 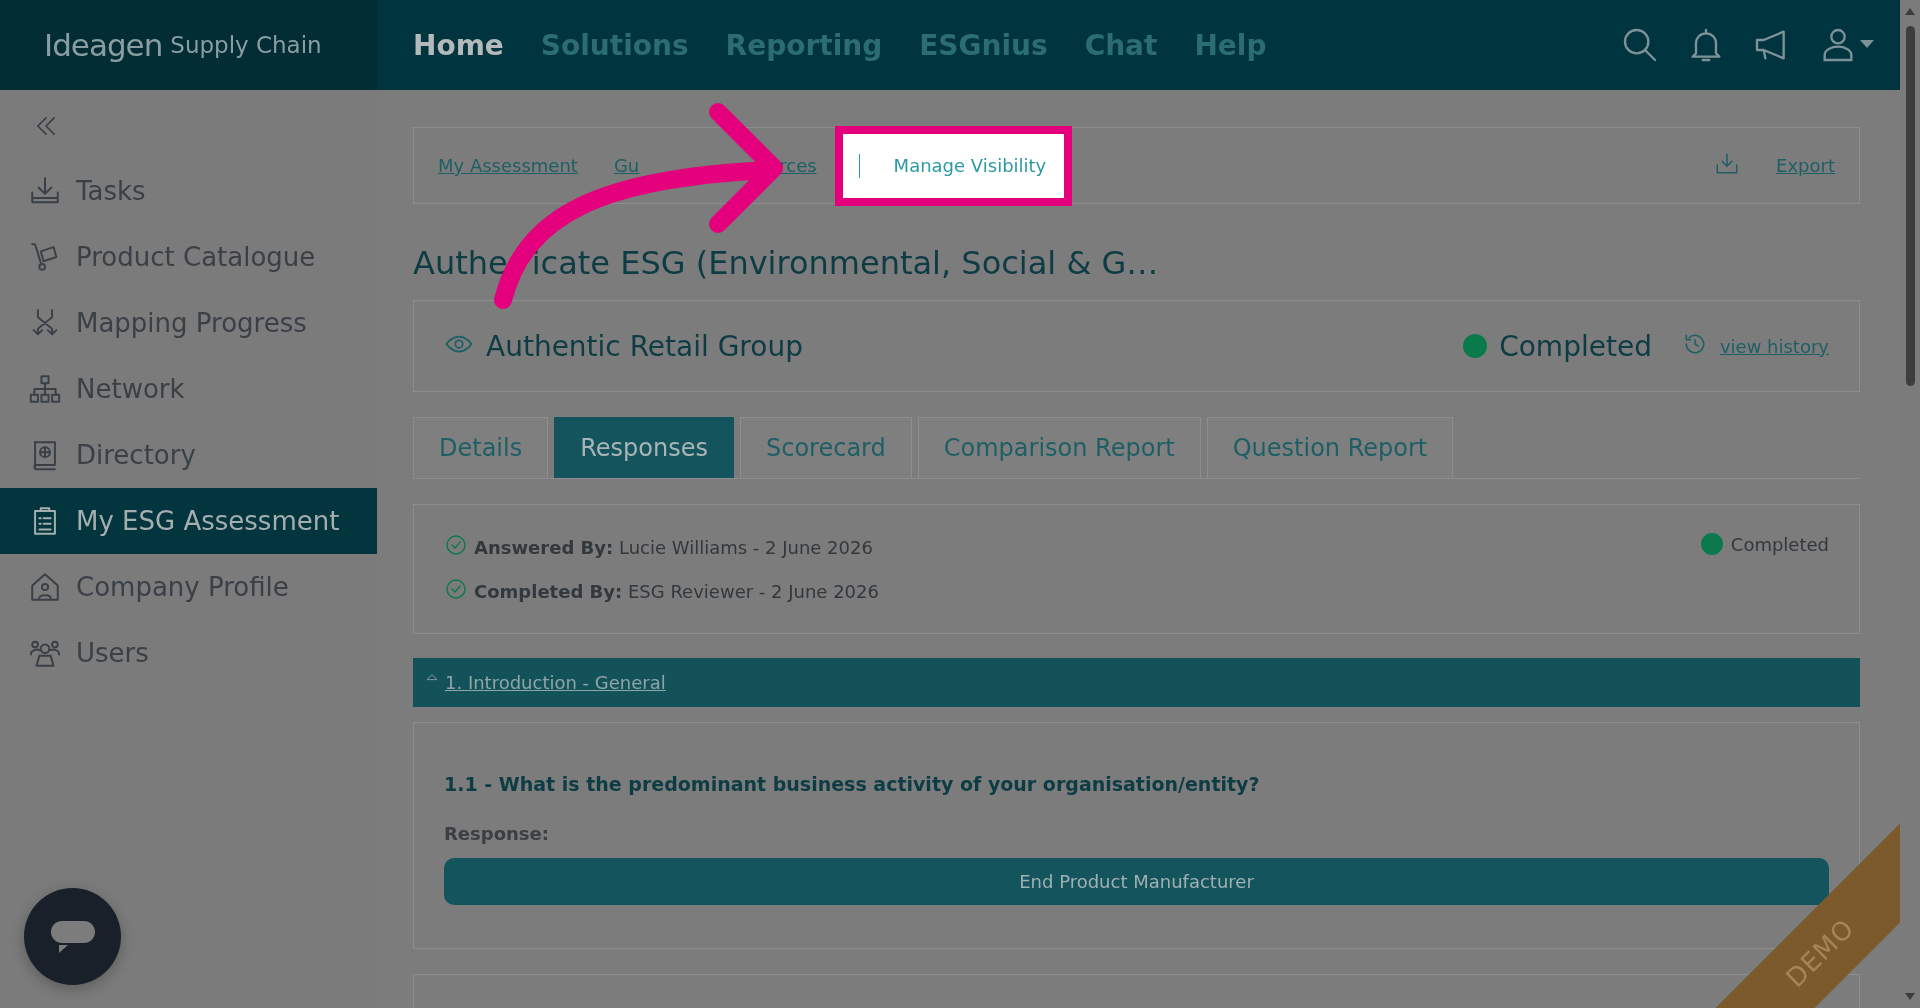 I want to click on hierarchy-icon, so click(x=45, y=389).